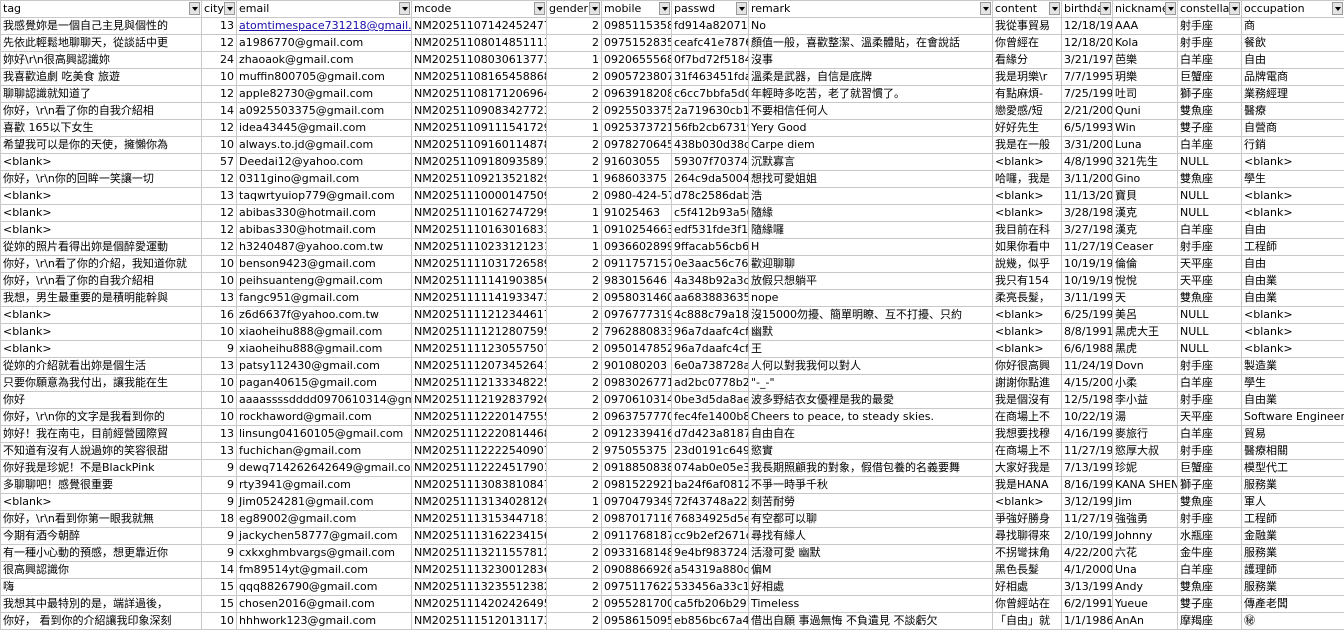  I want to click on cell-content: 看緣分, so click(1027, 60).